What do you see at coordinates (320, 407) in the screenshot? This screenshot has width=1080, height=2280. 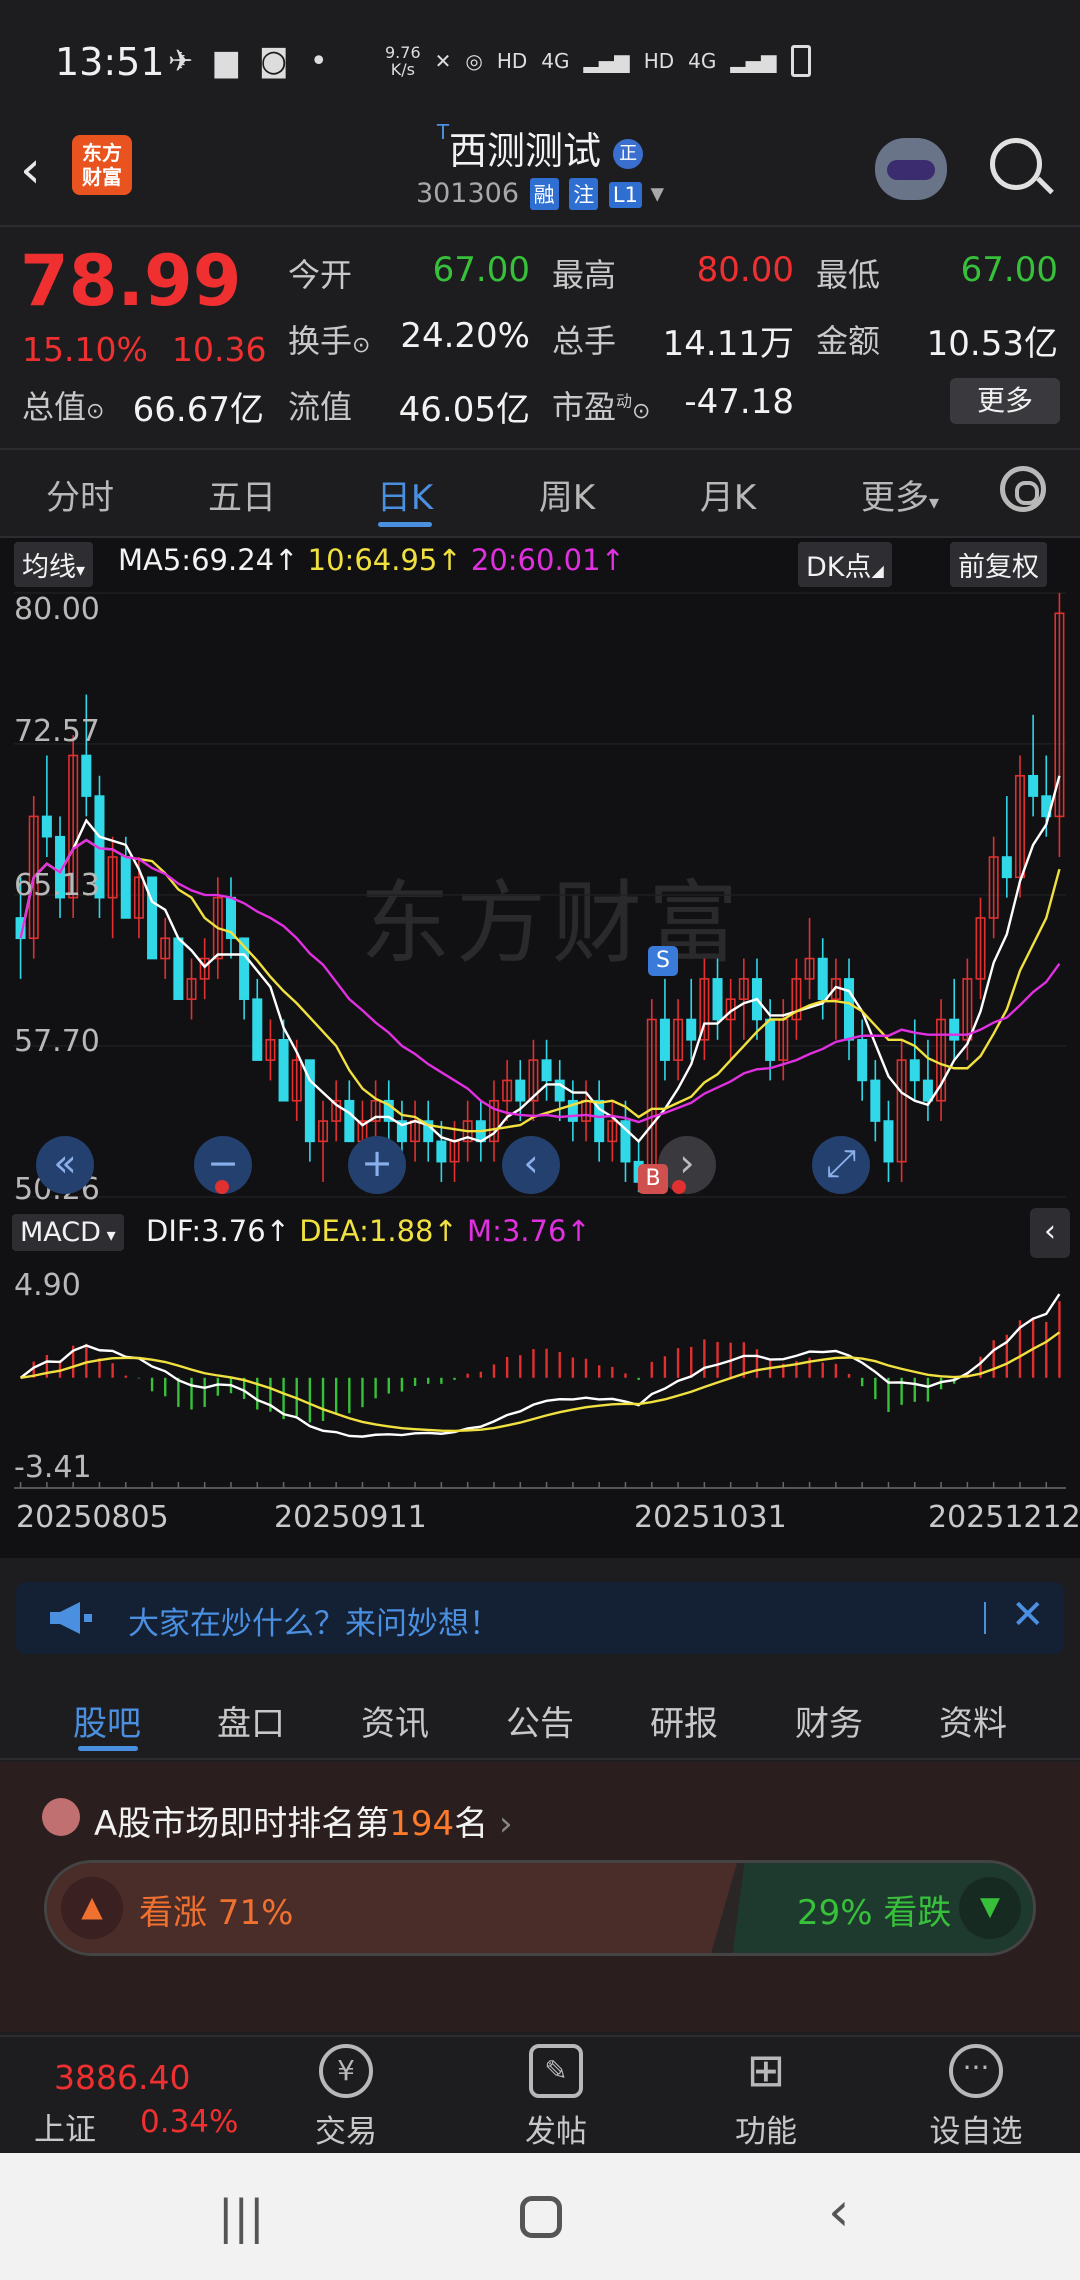 I see `label-float-value: 流值` at bounding box center [320, 407].